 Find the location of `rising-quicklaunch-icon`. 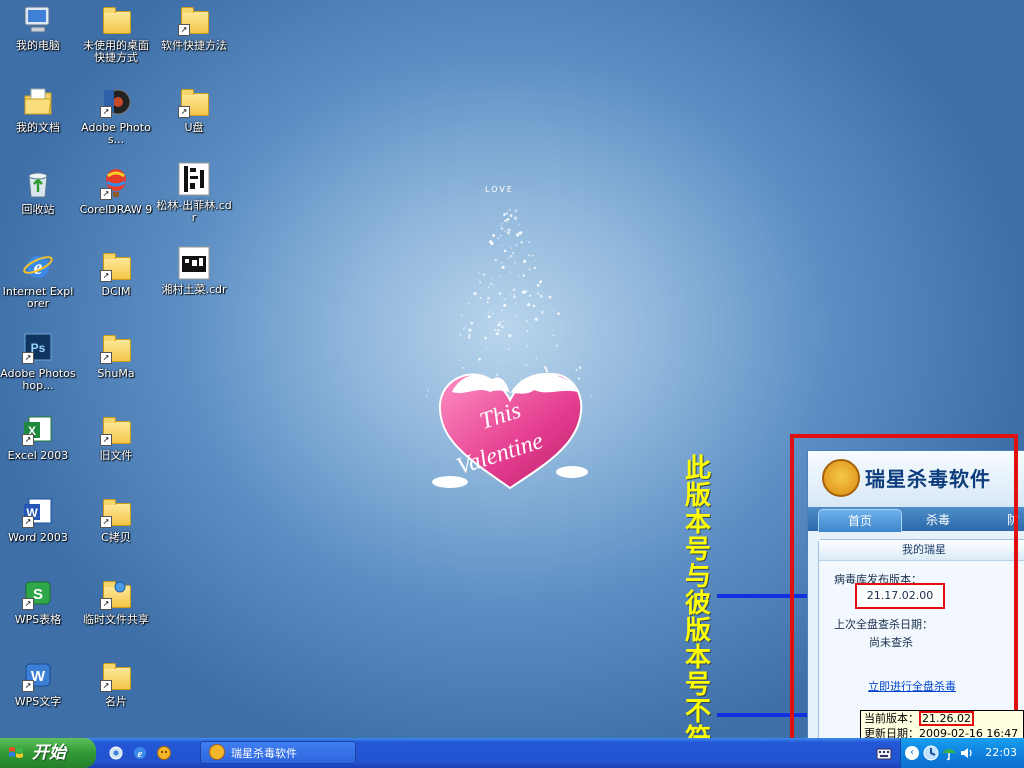

rising-quicklaunch-icon is located at coordinates (164, 753).